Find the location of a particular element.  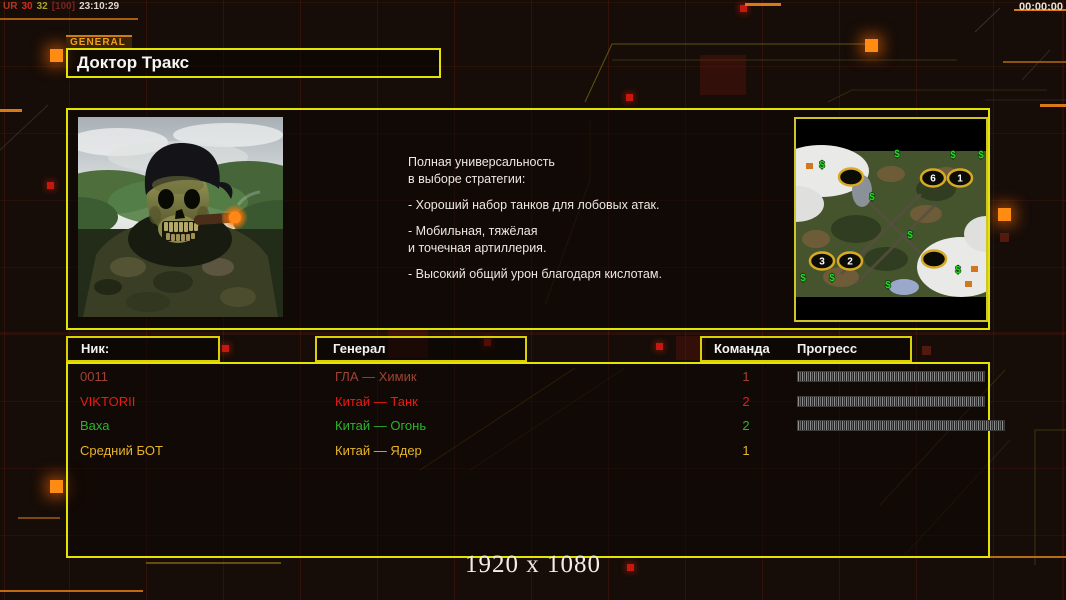

debug-segment: 32 is located at coordinates (42, 6).